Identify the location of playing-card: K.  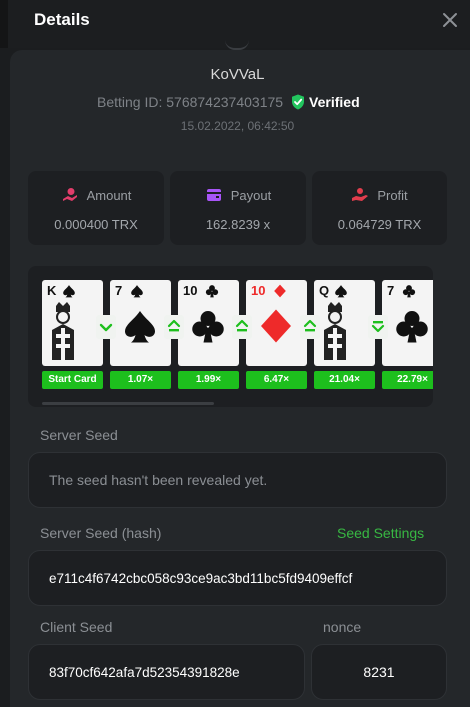
(72, 323).